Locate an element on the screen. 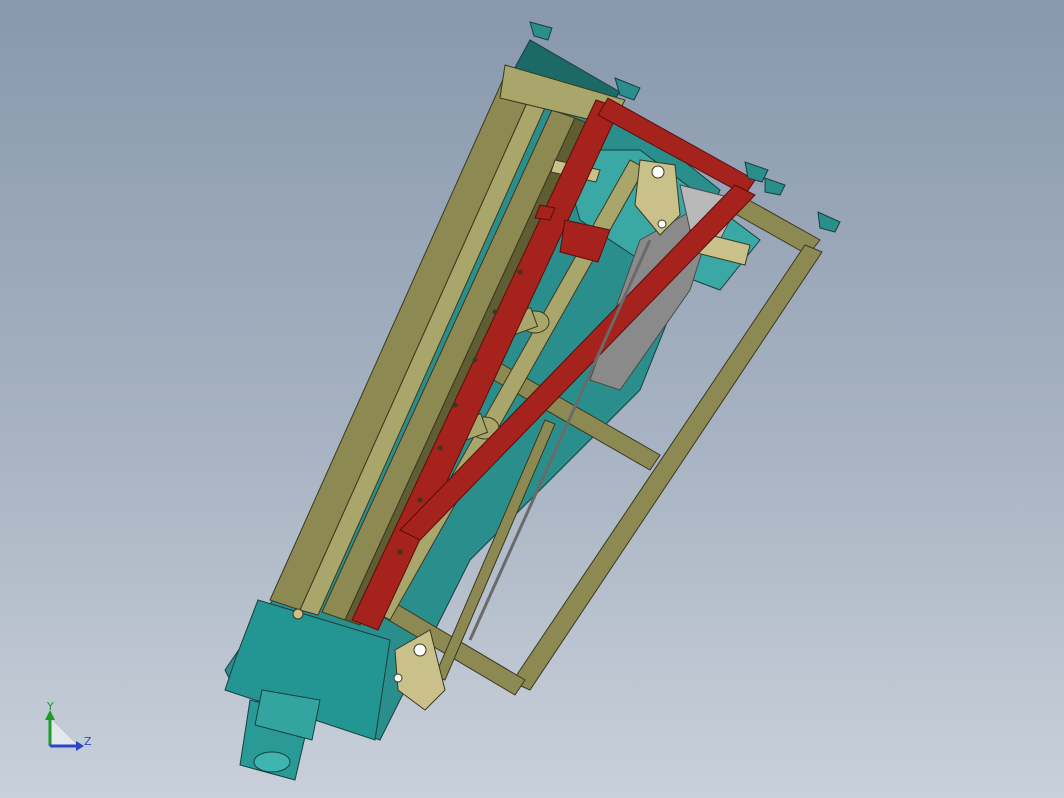 This screenshot has width=1064, height=798. z-axis-label: Z is located at coordinates (88, 741).